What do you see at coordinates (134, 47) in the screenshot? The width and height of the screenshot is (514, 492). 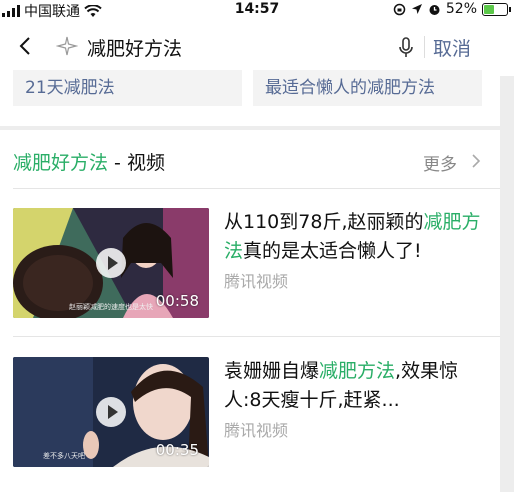 I see `search-input: 减肥好方法` at bounding box center [134, 47].